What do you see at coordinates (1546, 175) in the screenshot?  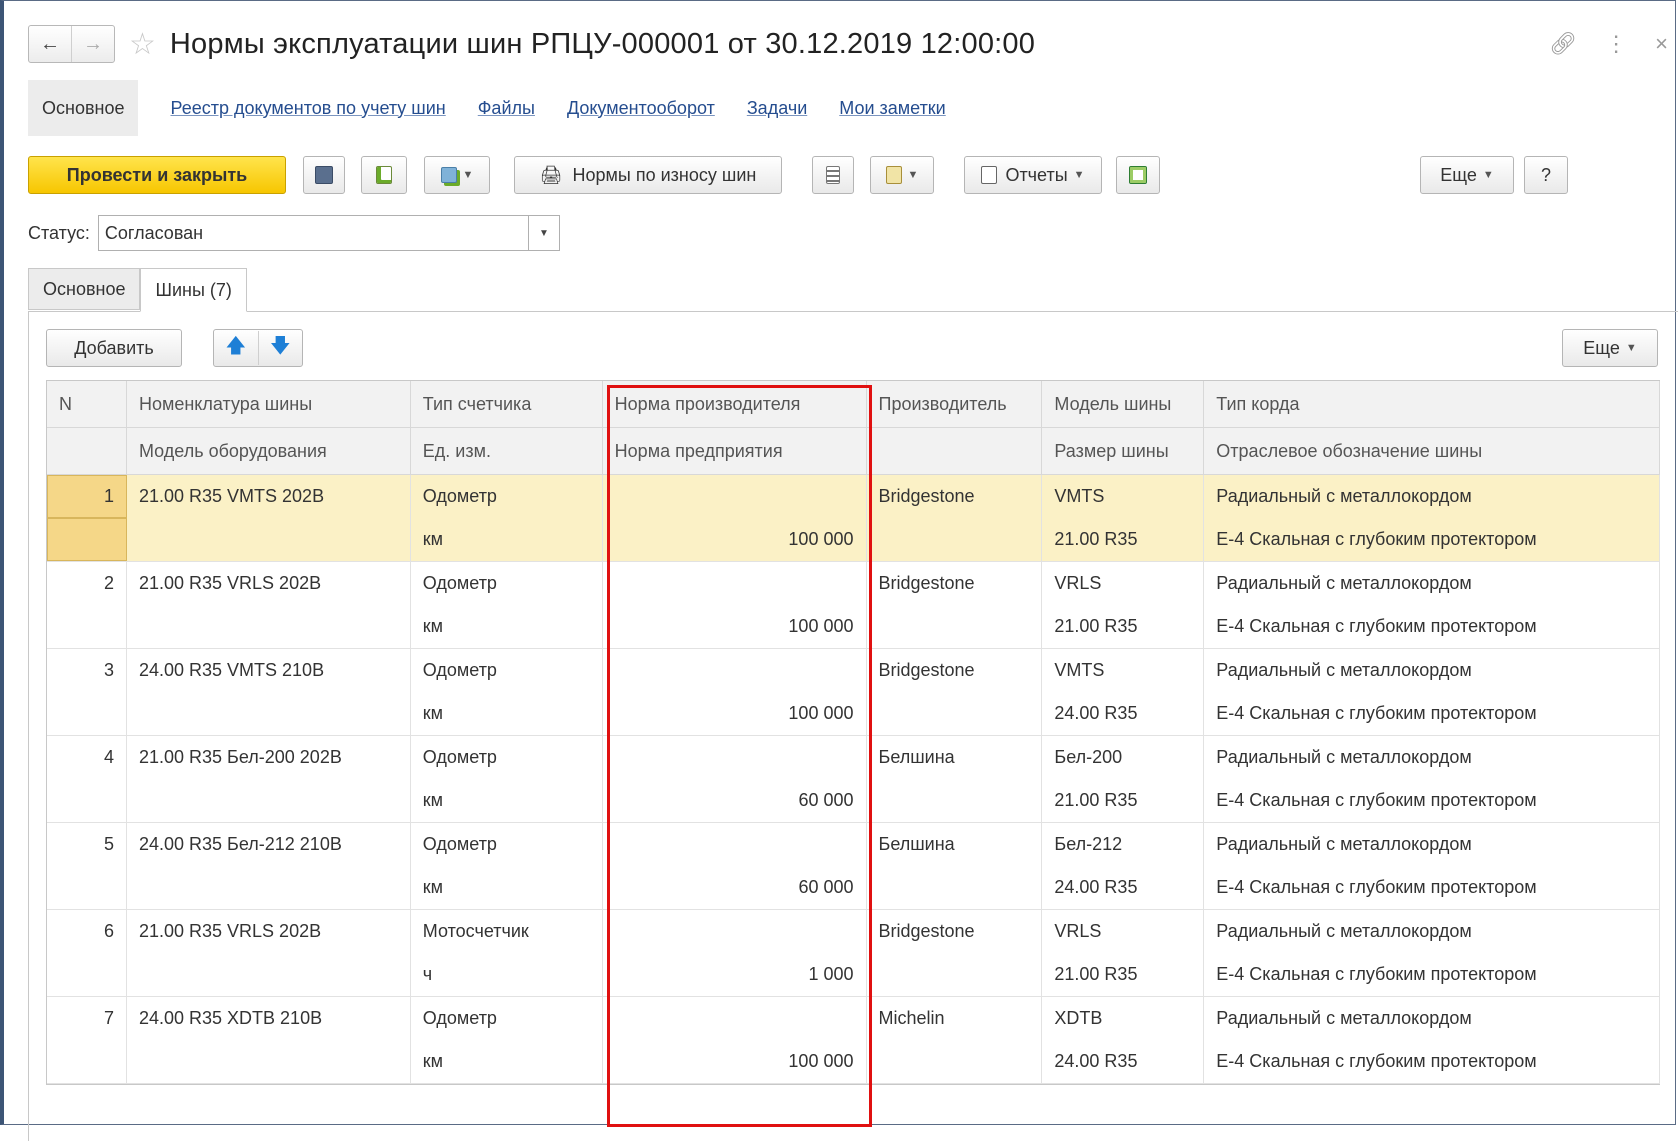 I see `help-button: ?` at bounding box center [1546, 175].